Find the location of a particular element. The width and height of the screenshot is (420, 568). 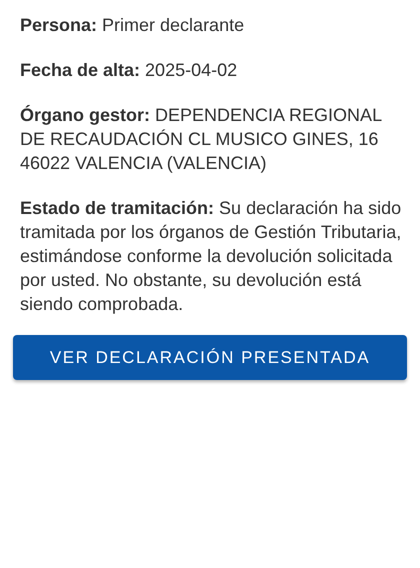

info-text: Persona: Primer declarante is located at coordinates (133, 25).